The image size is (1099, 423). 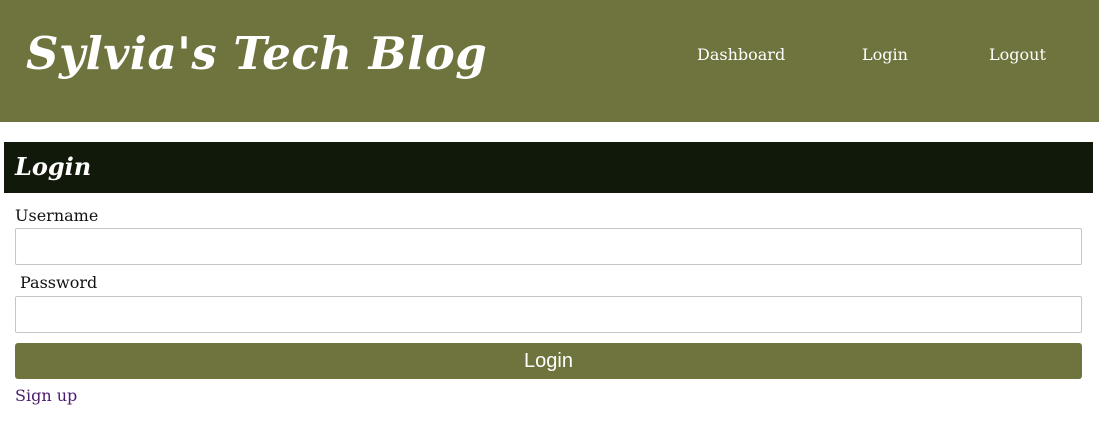 What do you see at coordinates (548, 246) in the screenshot?
I see `username-input` at bounding box center [548, 246].